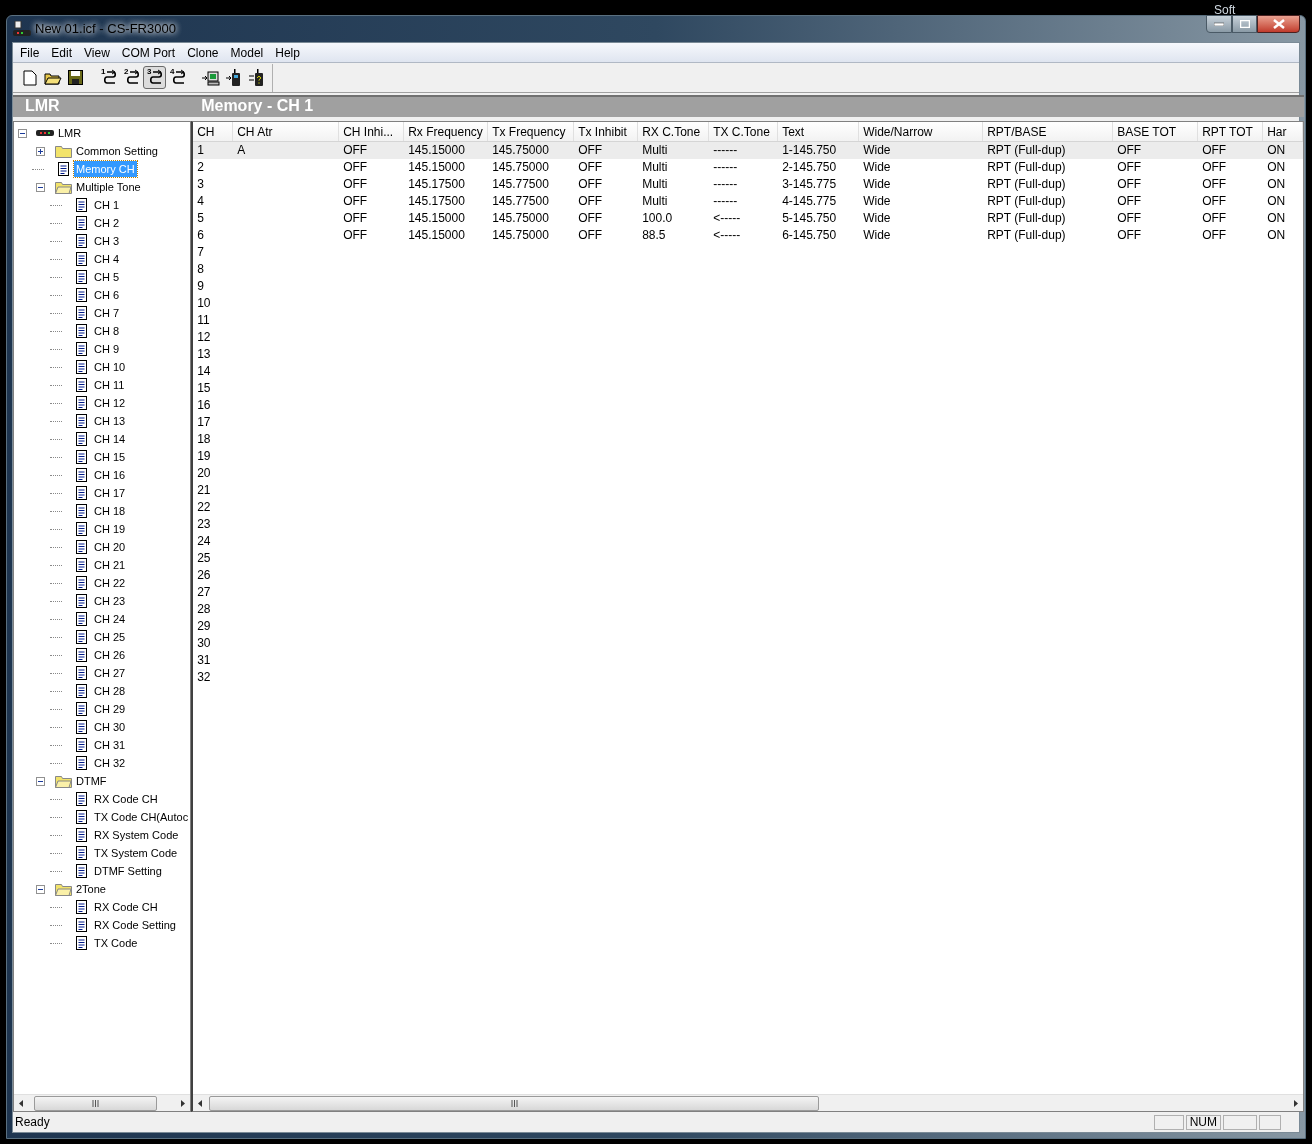  What do you see at coordinates (128, 871) in the screenshot?
I see `tree-item: DTMF Setting` at bounding box center [128, 871].